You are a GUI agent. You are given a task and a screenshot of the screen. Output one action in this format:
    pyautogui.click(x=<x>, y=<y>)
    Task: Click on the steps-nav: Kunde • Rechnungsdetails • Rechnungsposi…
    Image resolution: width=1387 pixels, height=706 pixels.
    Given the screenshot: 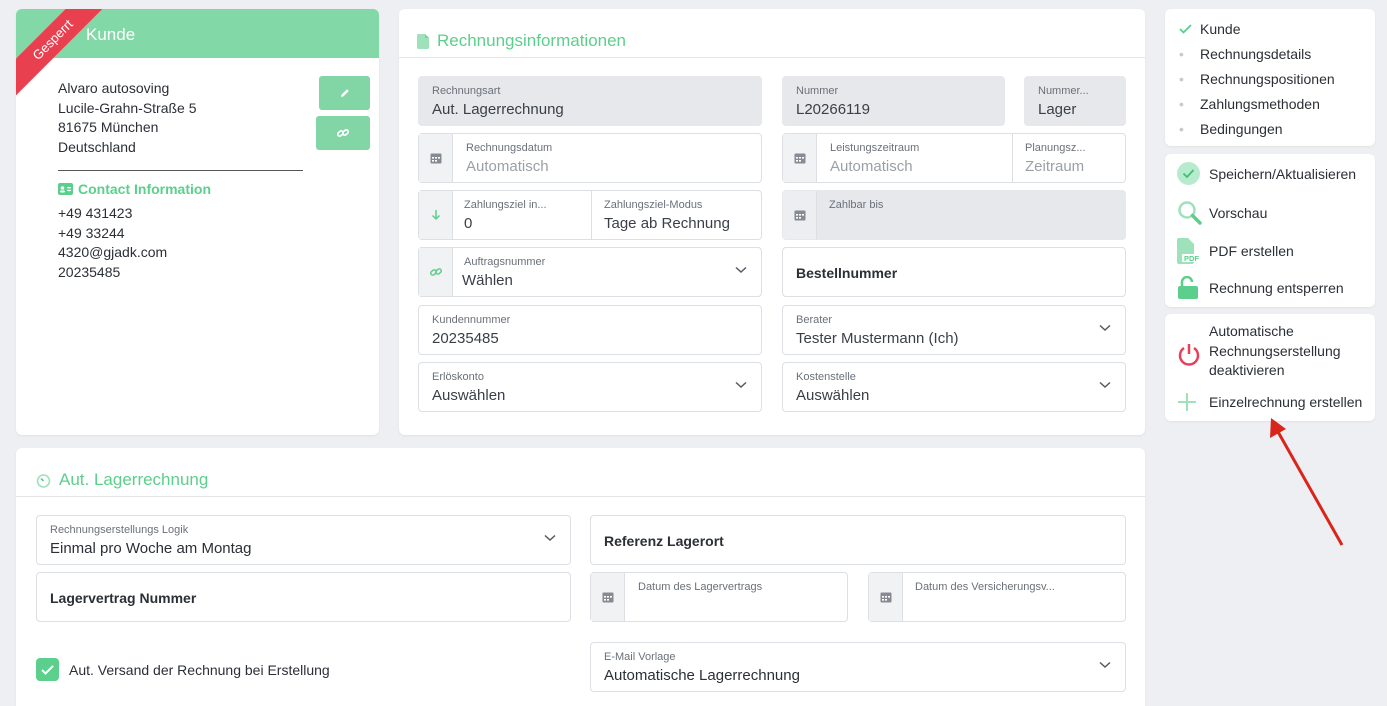 What is the action you would take?
    pyautogui.click(x=1270, y=77)
    